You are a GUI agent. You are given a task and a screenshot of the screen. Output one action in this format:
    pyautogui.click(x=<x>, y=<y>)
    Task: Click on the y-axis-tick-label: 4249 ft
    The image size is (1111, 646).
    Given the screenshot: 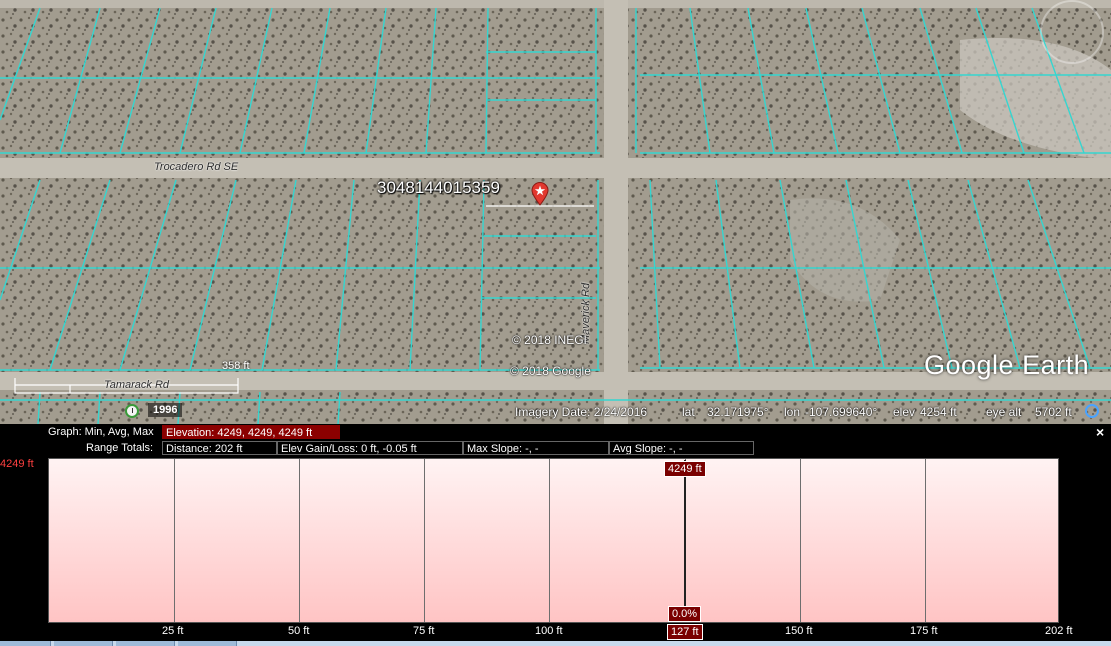 What is the action you would take?
    pyautogui.click(x=17, y=464)
    